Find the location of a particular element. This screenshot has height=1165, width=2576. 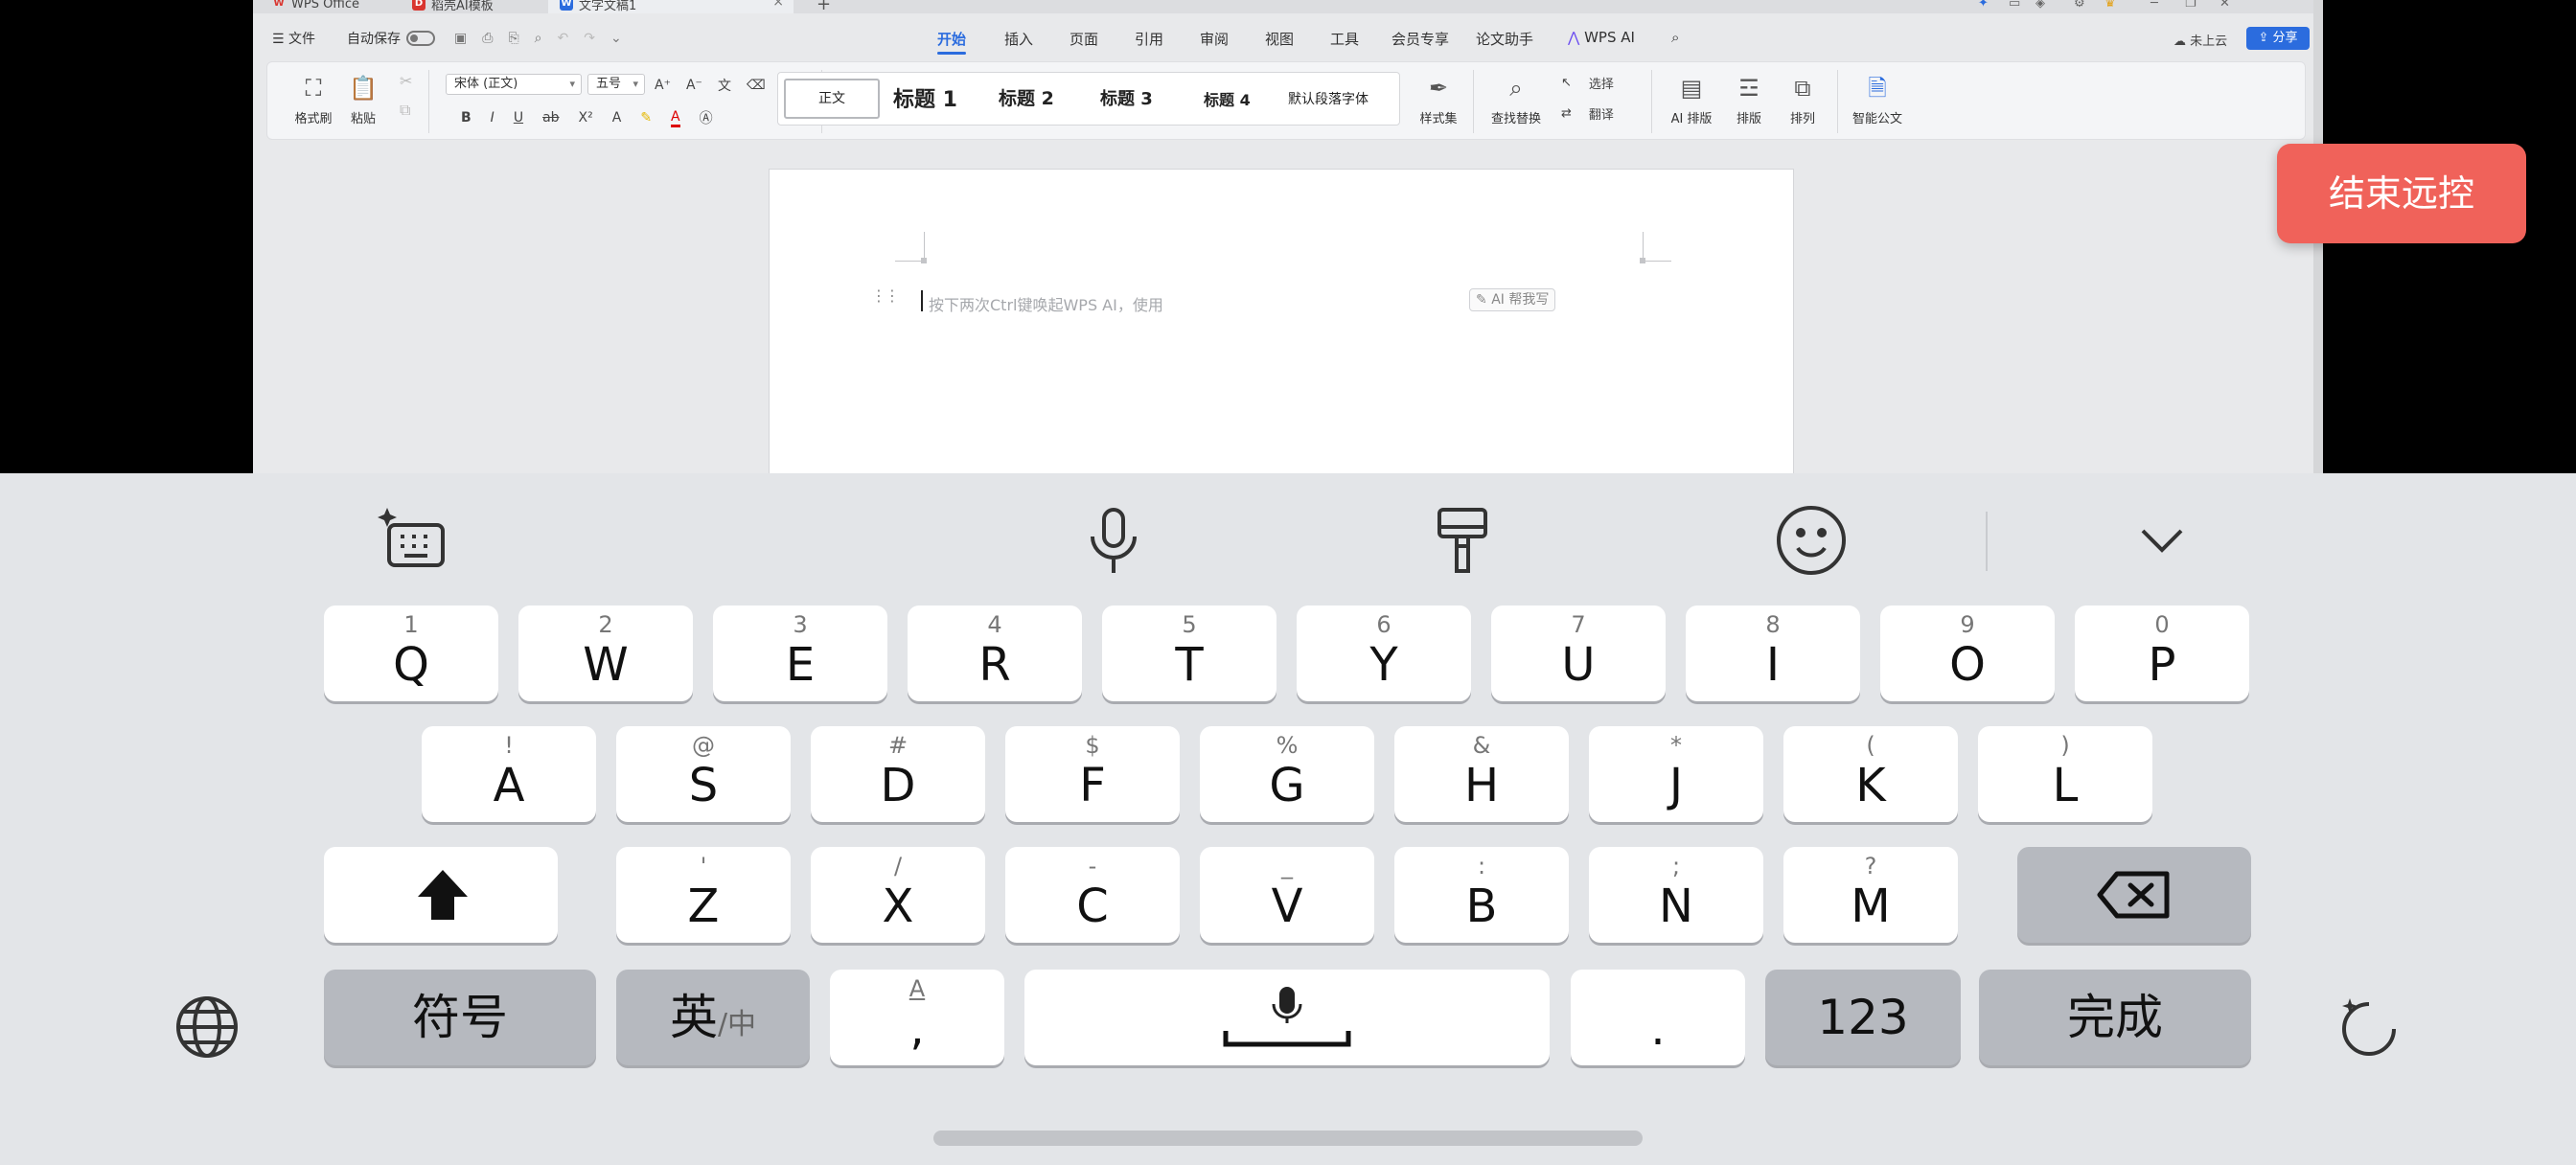

backspace-key is located at coordinates (2134, 895).